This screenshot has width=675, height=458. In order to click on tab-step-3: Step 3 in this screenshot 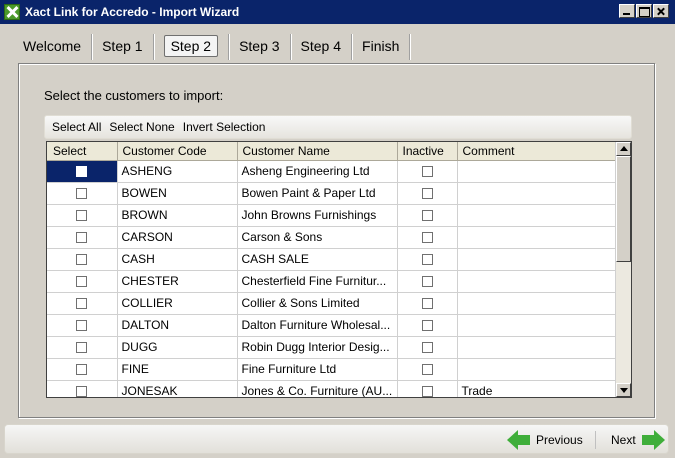, I will do `click(260, 47)`.